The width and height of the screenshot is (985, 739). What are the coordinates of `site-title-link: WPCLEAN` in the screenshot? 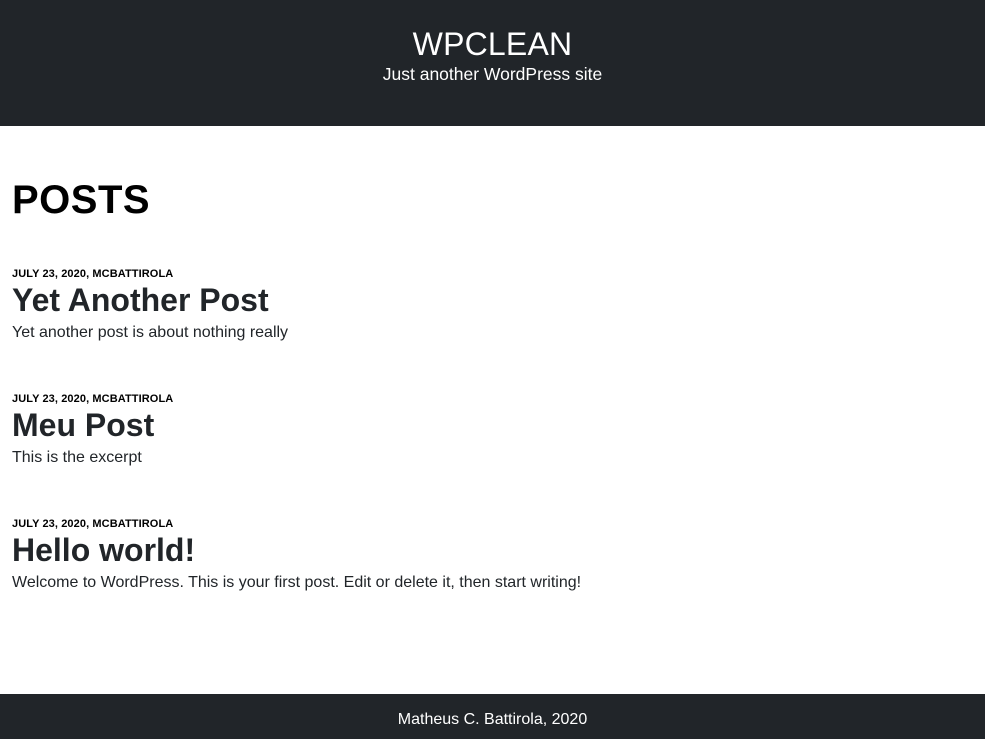 It's located at (492, 44).